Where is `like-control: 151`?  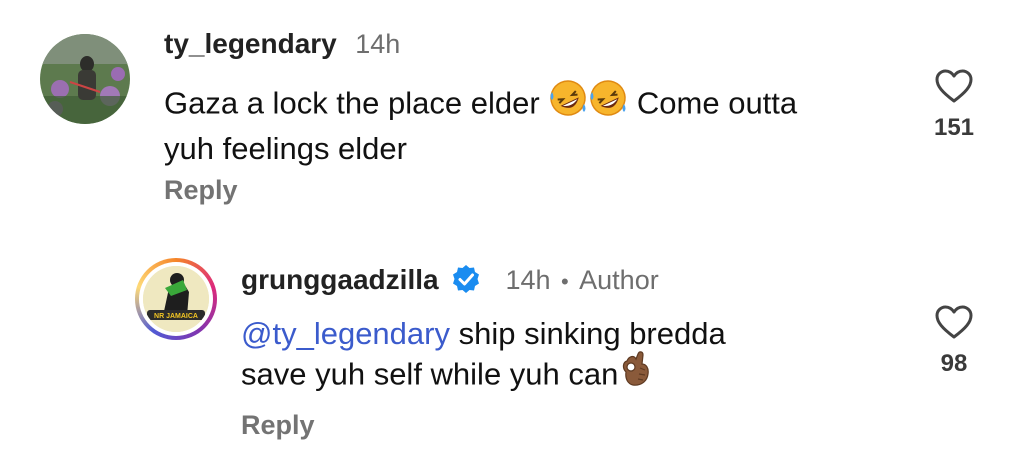 like-control: 151 is located at coordinates (954, 105).